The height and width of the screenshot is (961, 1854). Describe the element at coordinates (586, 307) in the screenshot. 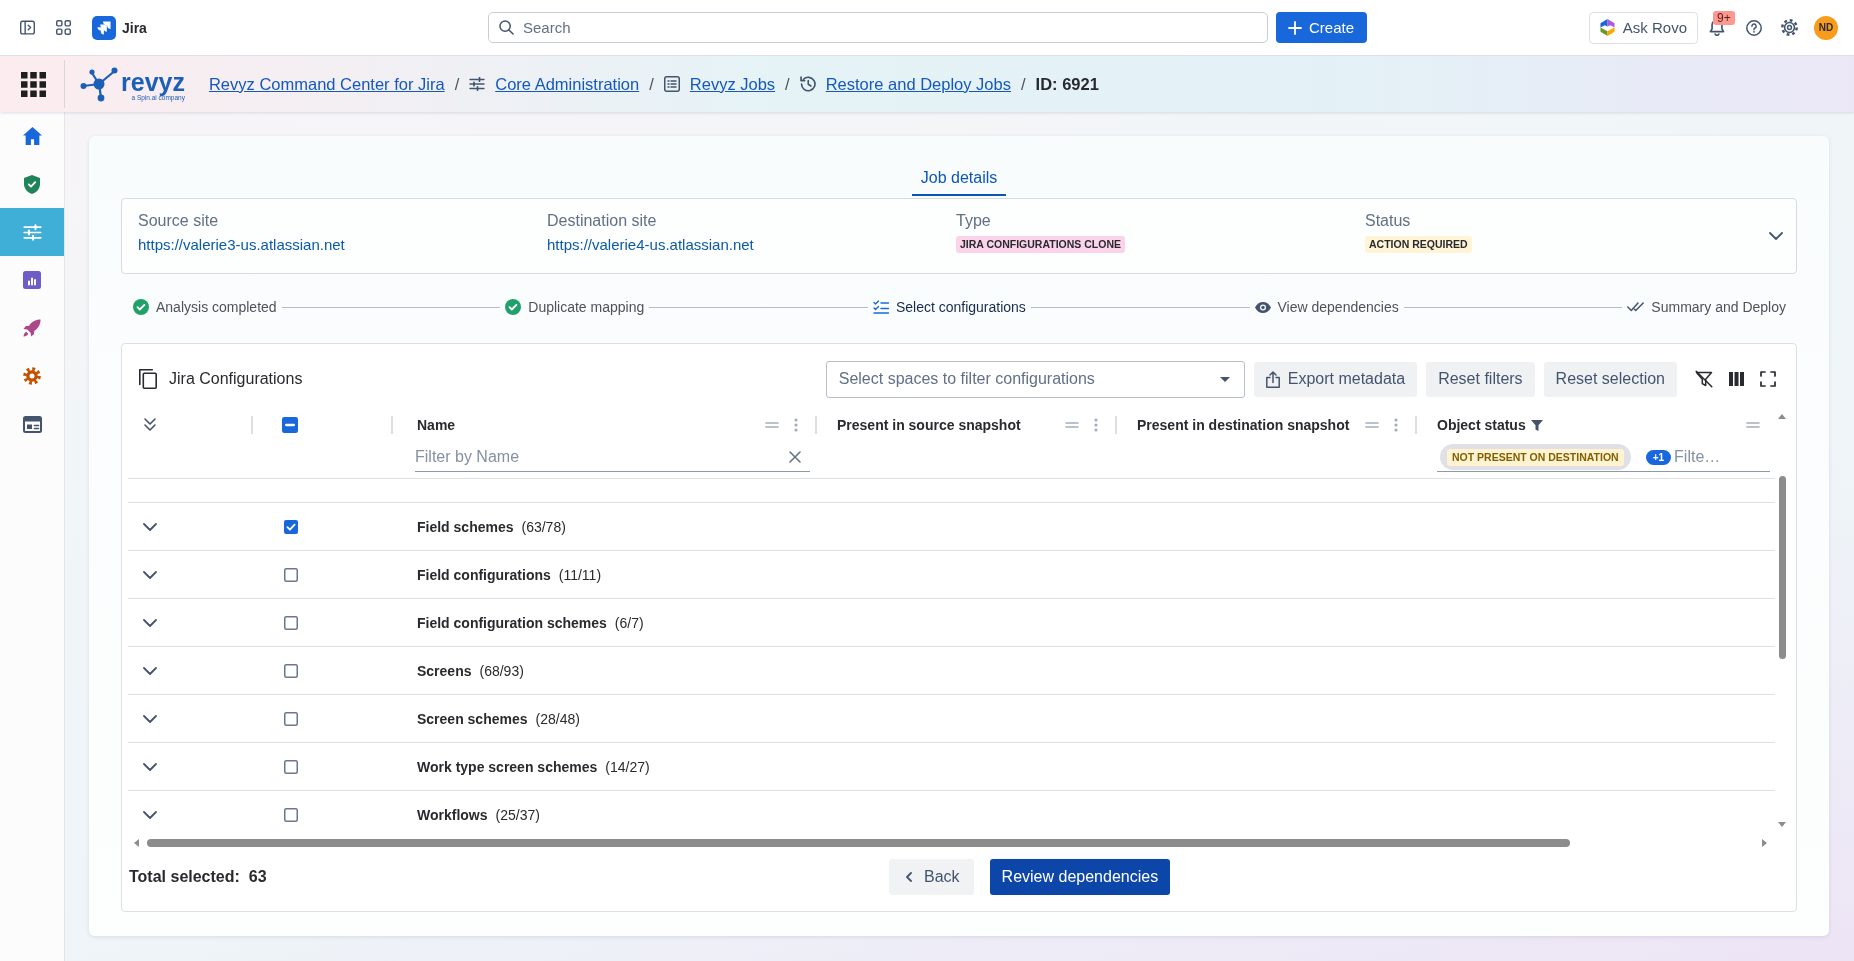

I see `step-label: Duplicate mapping` at that location.